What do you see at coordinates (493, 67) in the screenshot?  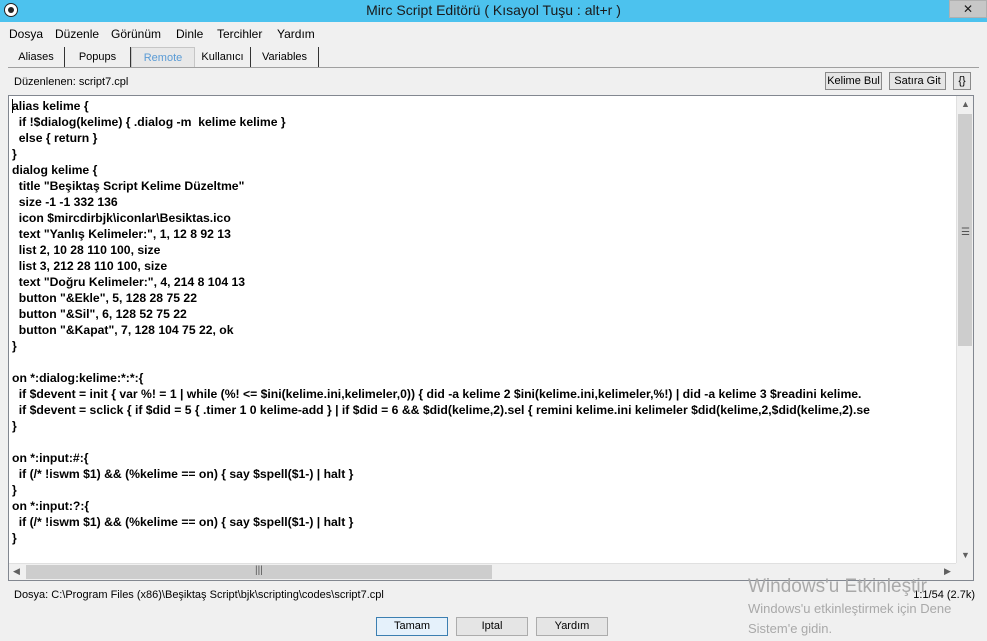 I see `tab-divider` at bounding box center [493, 67].